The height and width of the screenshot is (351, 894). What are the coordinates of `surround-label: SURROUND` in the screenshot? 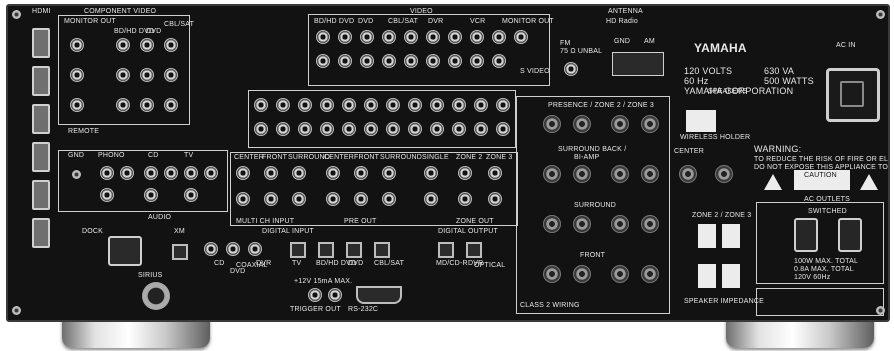 It's located at (595, 205).